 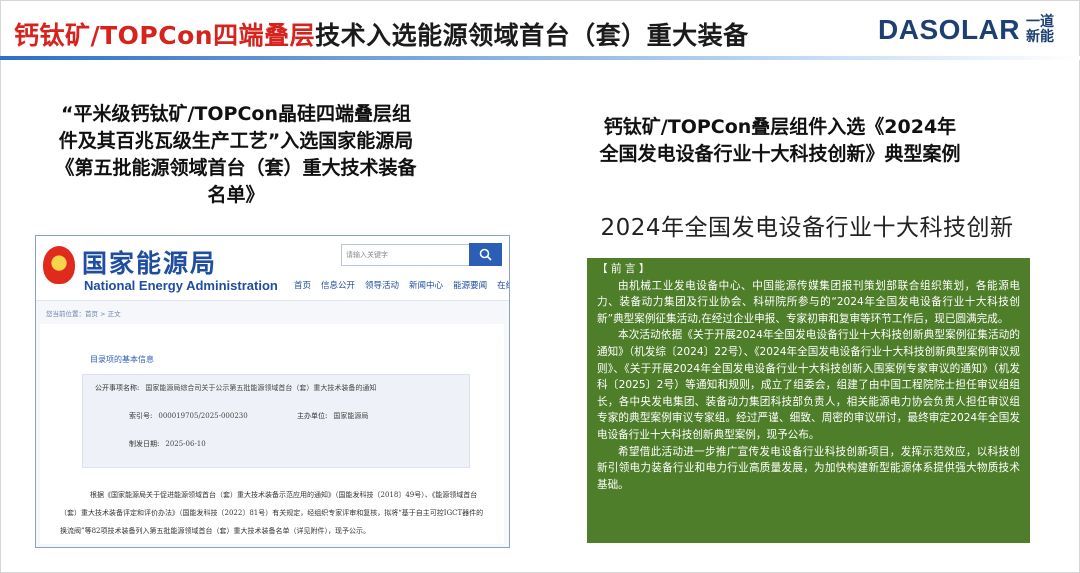 I want to click on nea-nav: 首页 信息公开 领导活动 新闻中心 能源要闻 在线办事, so click(x=401, y=285).